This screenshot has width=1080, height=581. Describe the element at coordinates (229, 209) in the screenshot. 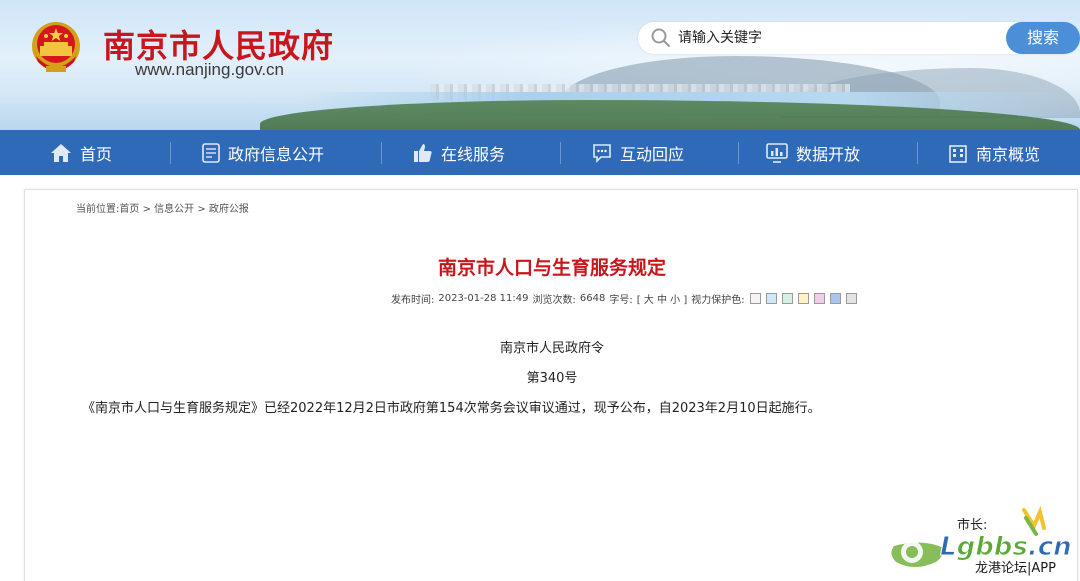

I see `breadcrumb-item-gazette: 政府公报` at that location.